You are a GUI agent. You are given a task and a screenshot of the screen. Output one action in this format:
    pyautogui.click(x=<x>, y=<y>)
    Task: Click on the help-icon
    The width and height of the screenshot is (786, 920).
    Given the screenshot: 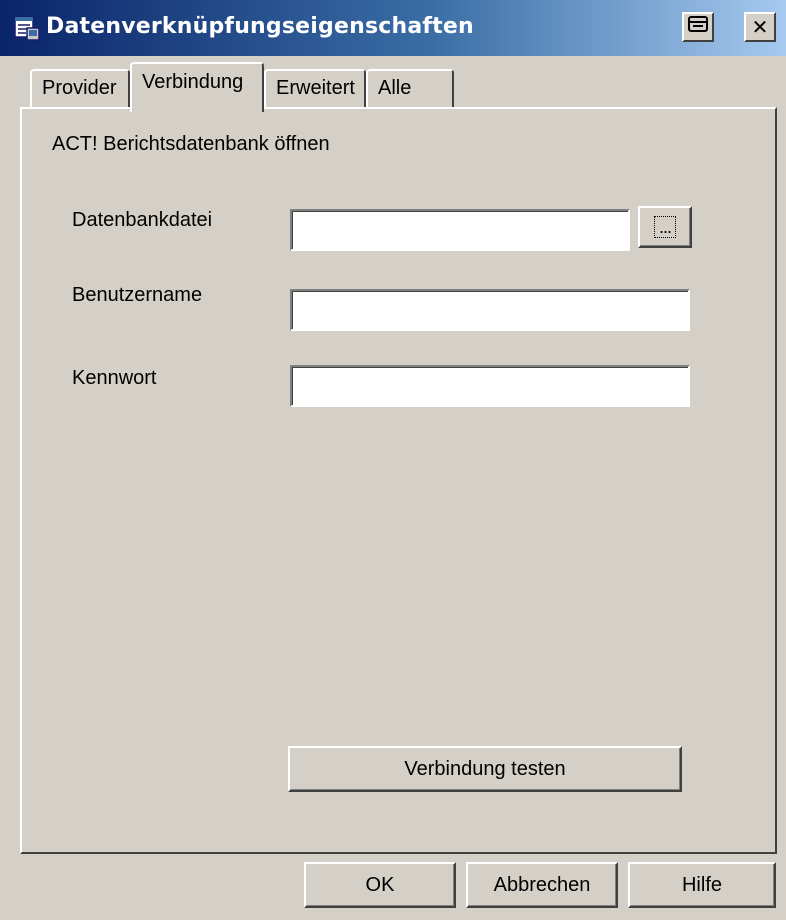 What is the action you would take?
    pyautogui.click(x=698, y=27)
    